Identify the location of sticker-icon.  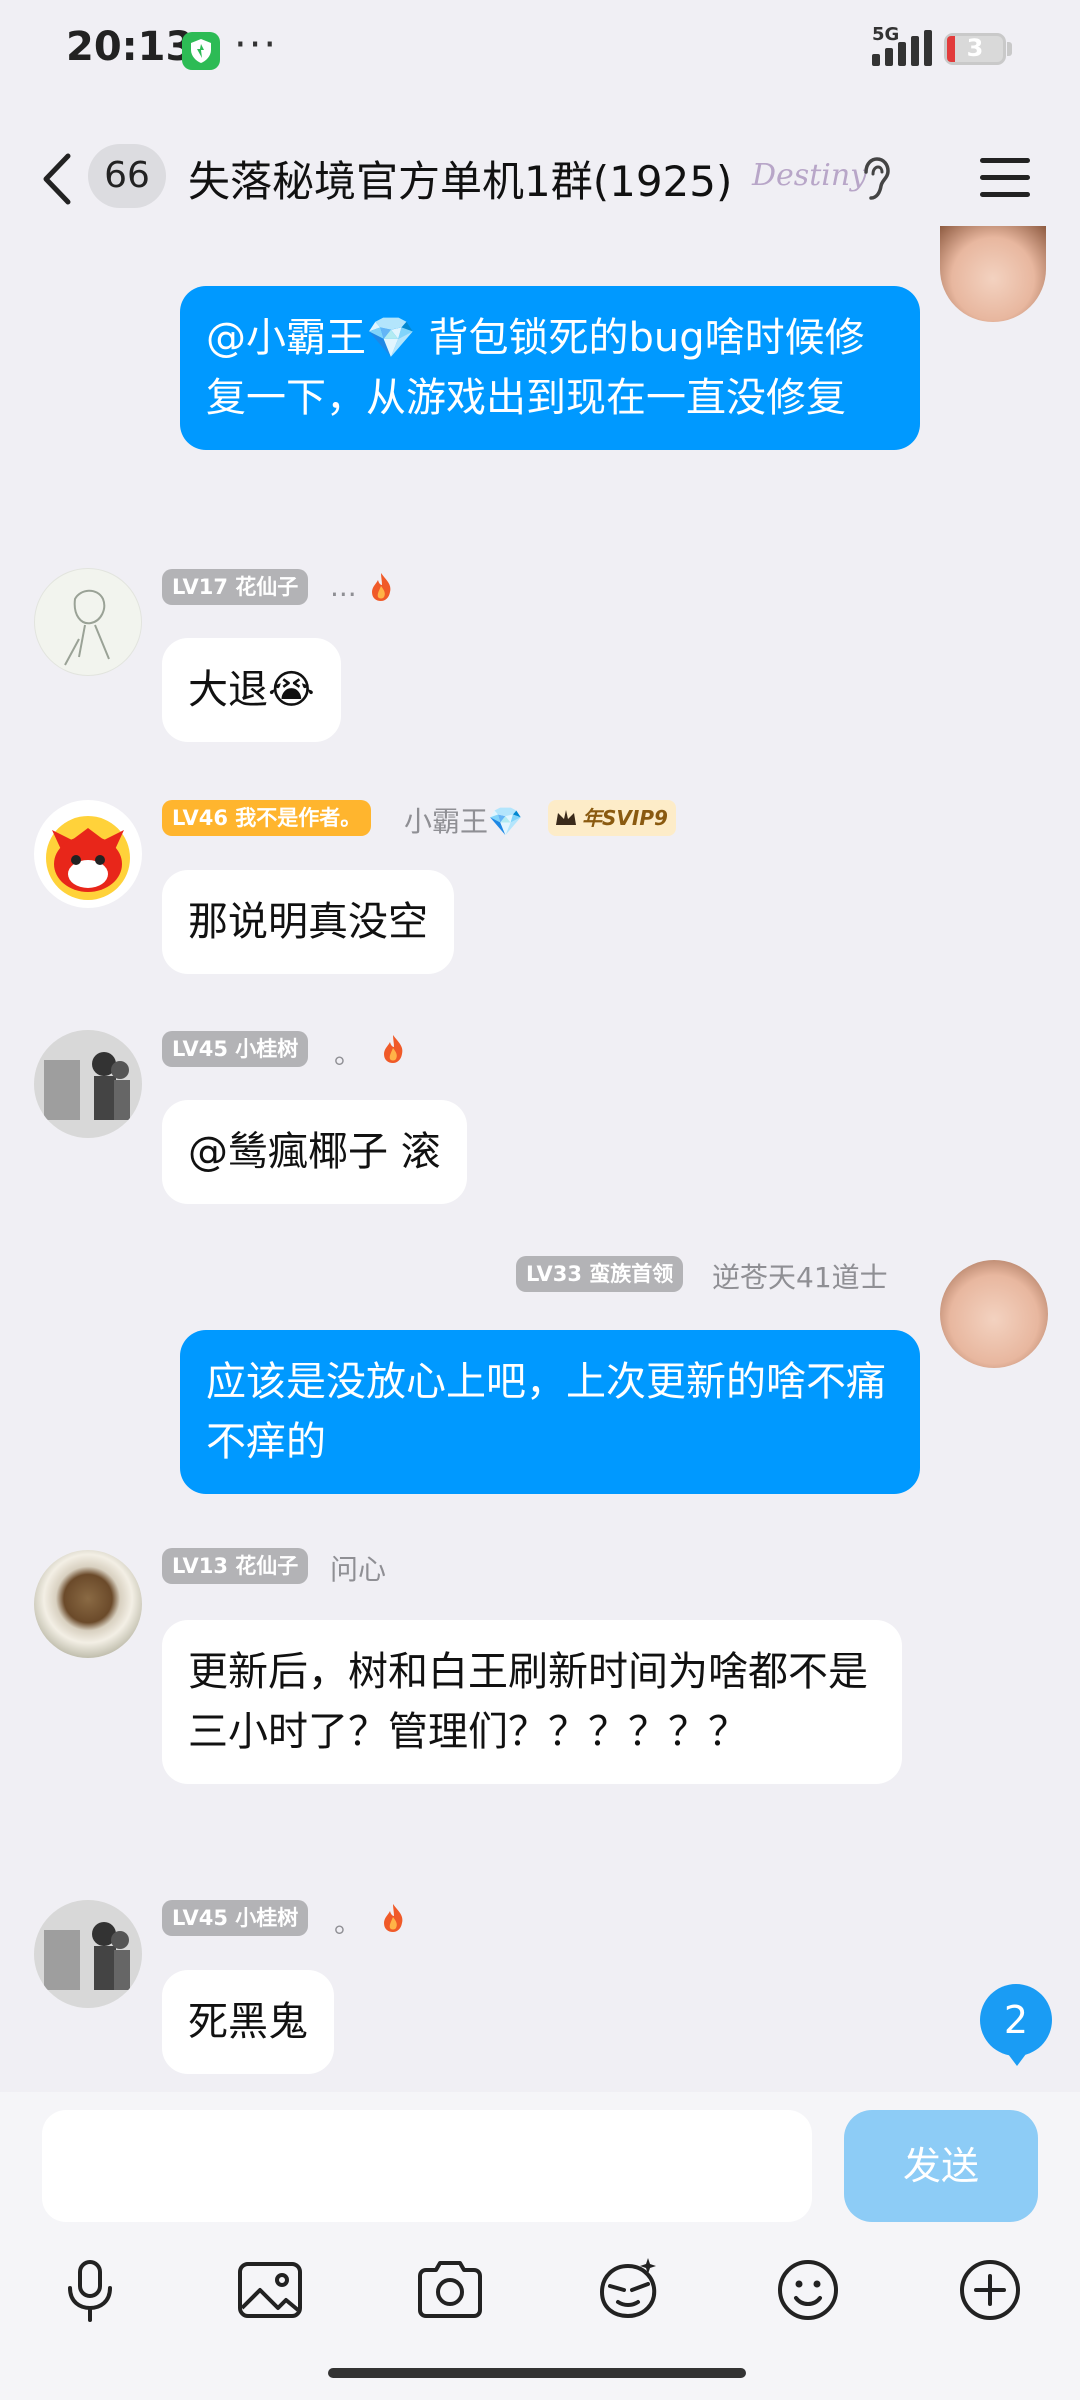
(628, 2290).